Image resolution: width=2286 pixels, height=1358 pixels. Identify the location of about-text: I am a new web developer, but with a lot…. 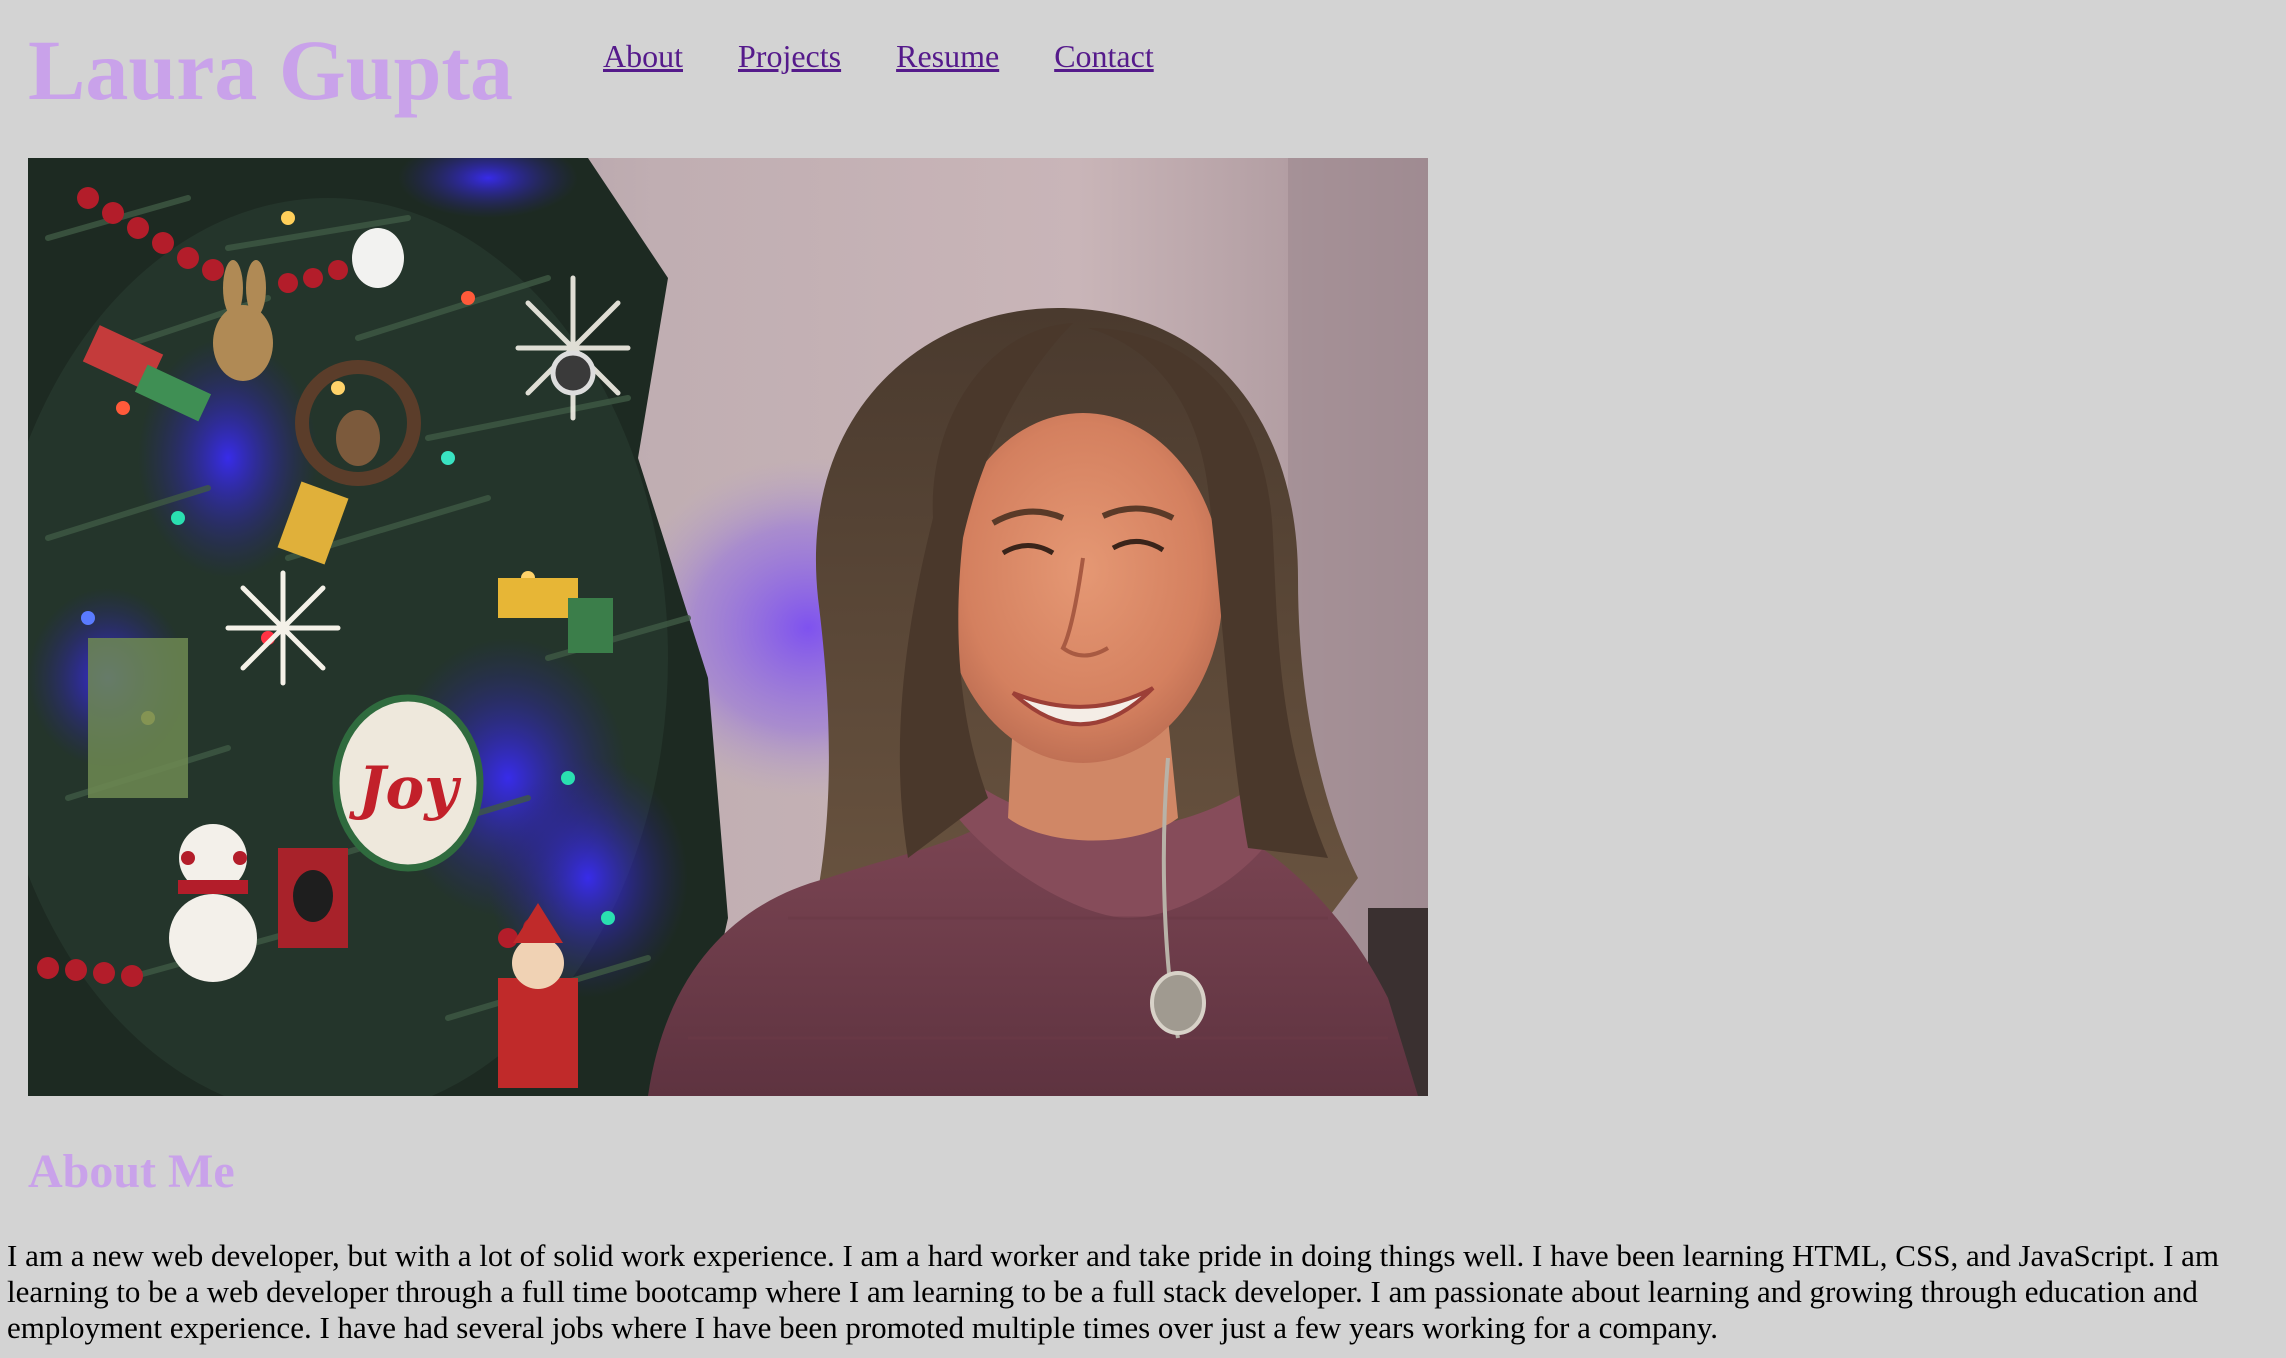
(1113, 1291).